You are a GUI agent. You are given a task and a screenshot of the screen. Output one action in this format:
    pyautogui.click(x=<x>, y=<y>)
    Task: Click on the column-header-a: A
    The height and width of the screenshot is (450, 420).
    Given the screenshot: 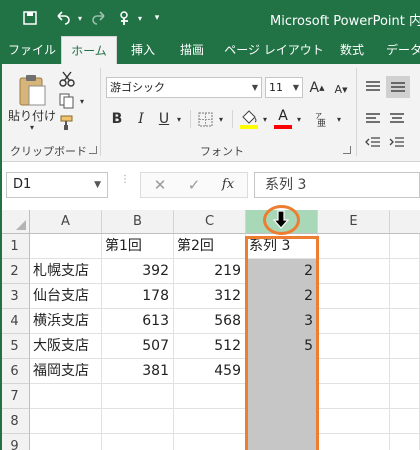 What is the action you would take?
    pyautogui.click(x=66, y=222)
    